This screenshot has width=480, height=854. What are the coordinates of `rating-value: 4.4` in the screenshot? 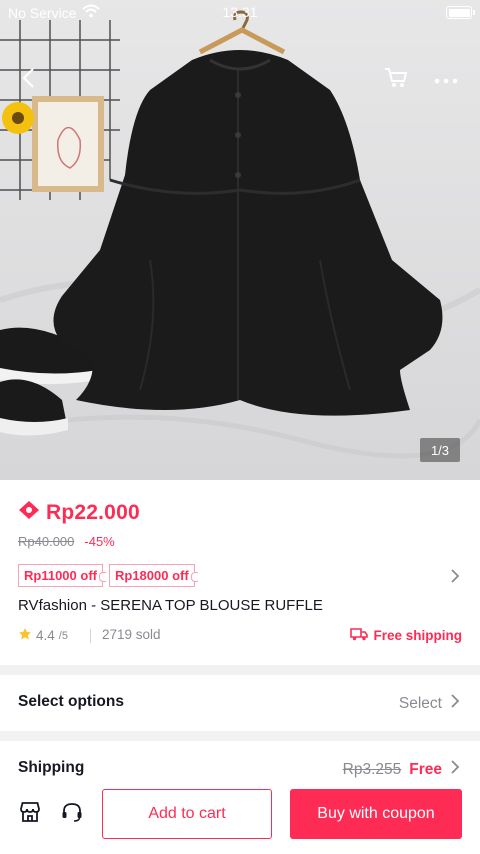 It's located at (45, 635).